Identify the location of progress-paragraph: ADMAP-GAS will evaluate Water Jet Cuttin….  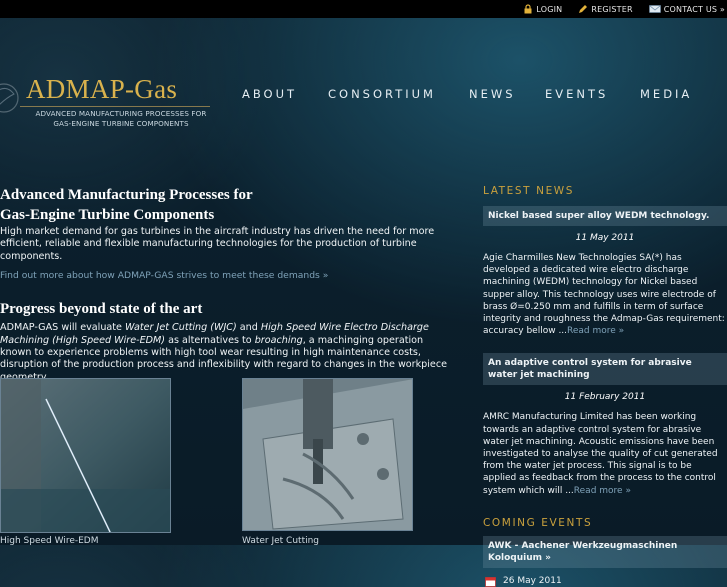
(225, 353).